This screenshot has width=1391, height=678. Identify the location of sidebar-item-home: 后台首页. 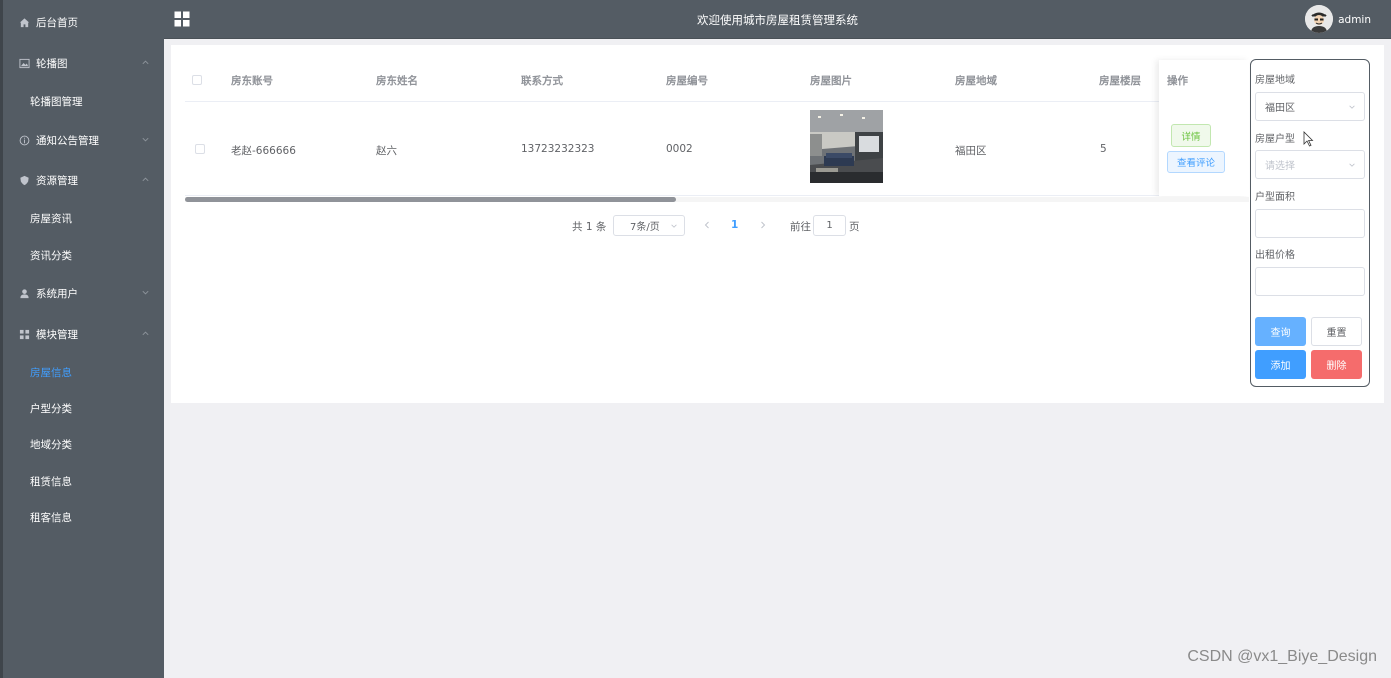
(83, 22).